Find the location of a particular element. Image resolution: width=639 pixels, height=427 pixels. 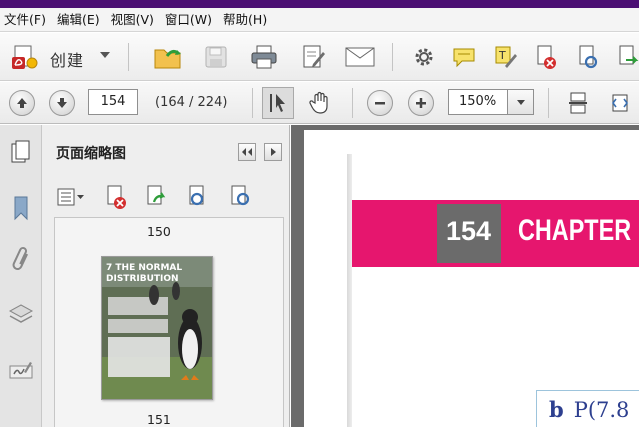

chapter-title: CHAPTER is located at coordinates (575, 230).